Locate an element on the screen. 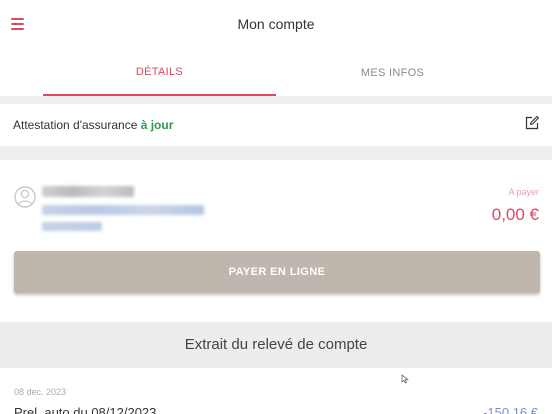 This screenshot has width=552, height=414. statement-entry-date: 08 dec. 2023 is located at coordinates (40, 392).